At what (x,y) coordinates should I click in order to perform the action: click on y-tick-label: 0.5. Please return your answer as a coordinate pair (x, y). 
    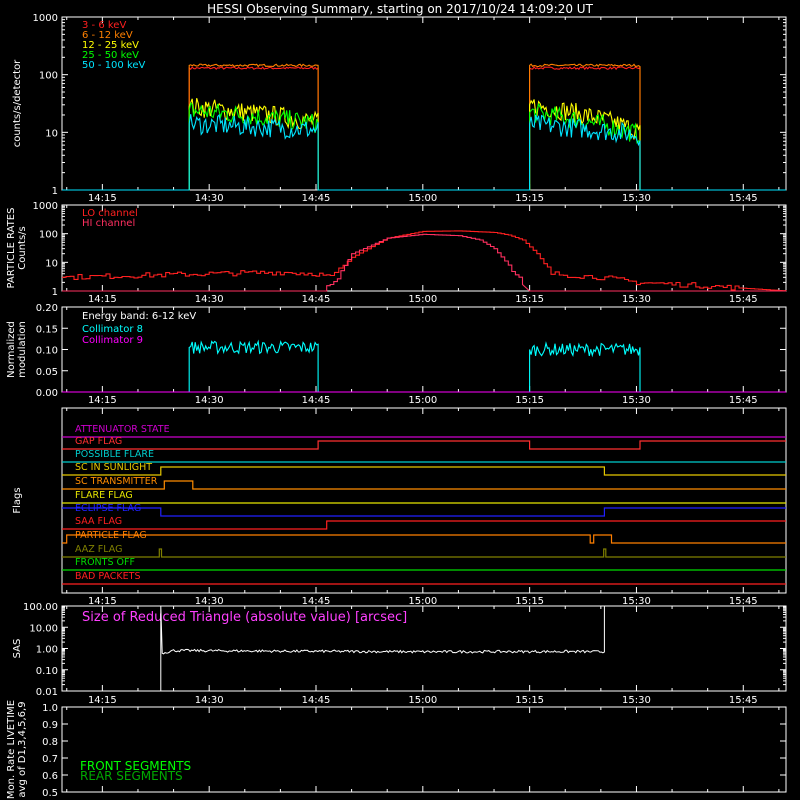
    Looking at the image, I should click on (50, 793).